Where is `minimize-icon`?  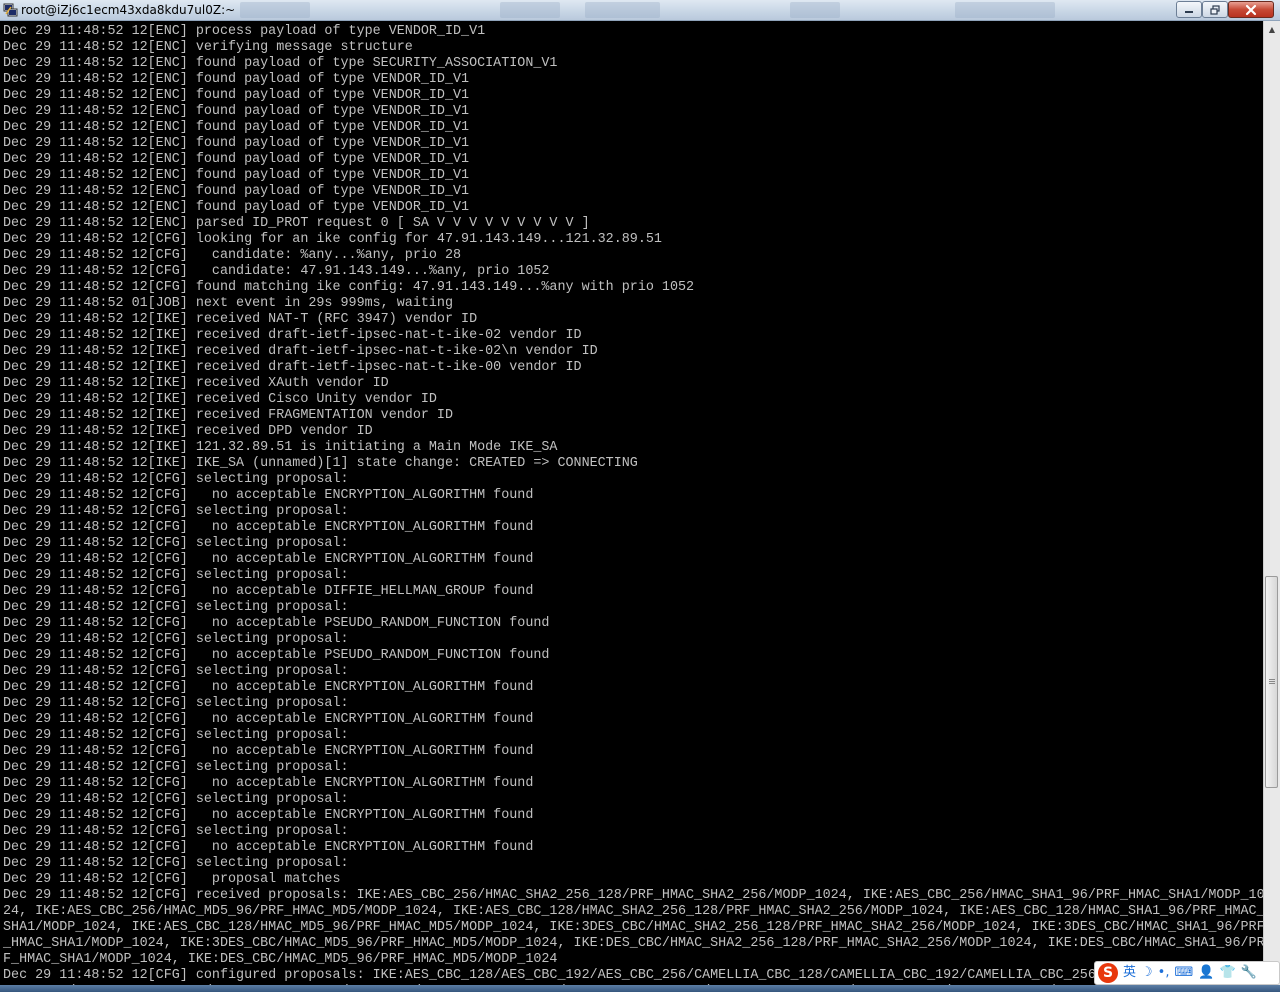 minimize-icon is located at coordinates (1189, 11).